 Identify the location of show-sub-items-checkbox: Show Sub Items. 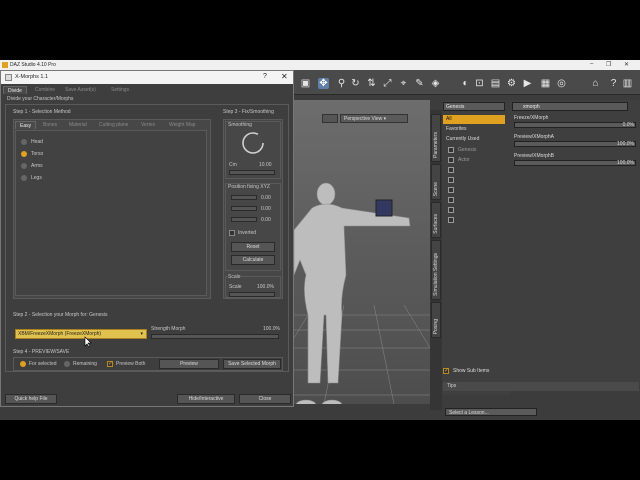
(475, 371).